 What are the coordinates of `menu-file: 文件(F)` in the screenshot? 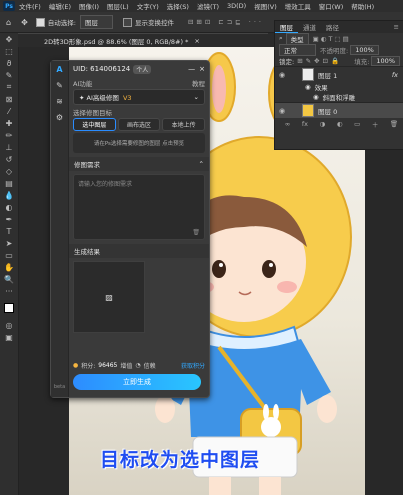 It's located at (30, 6).